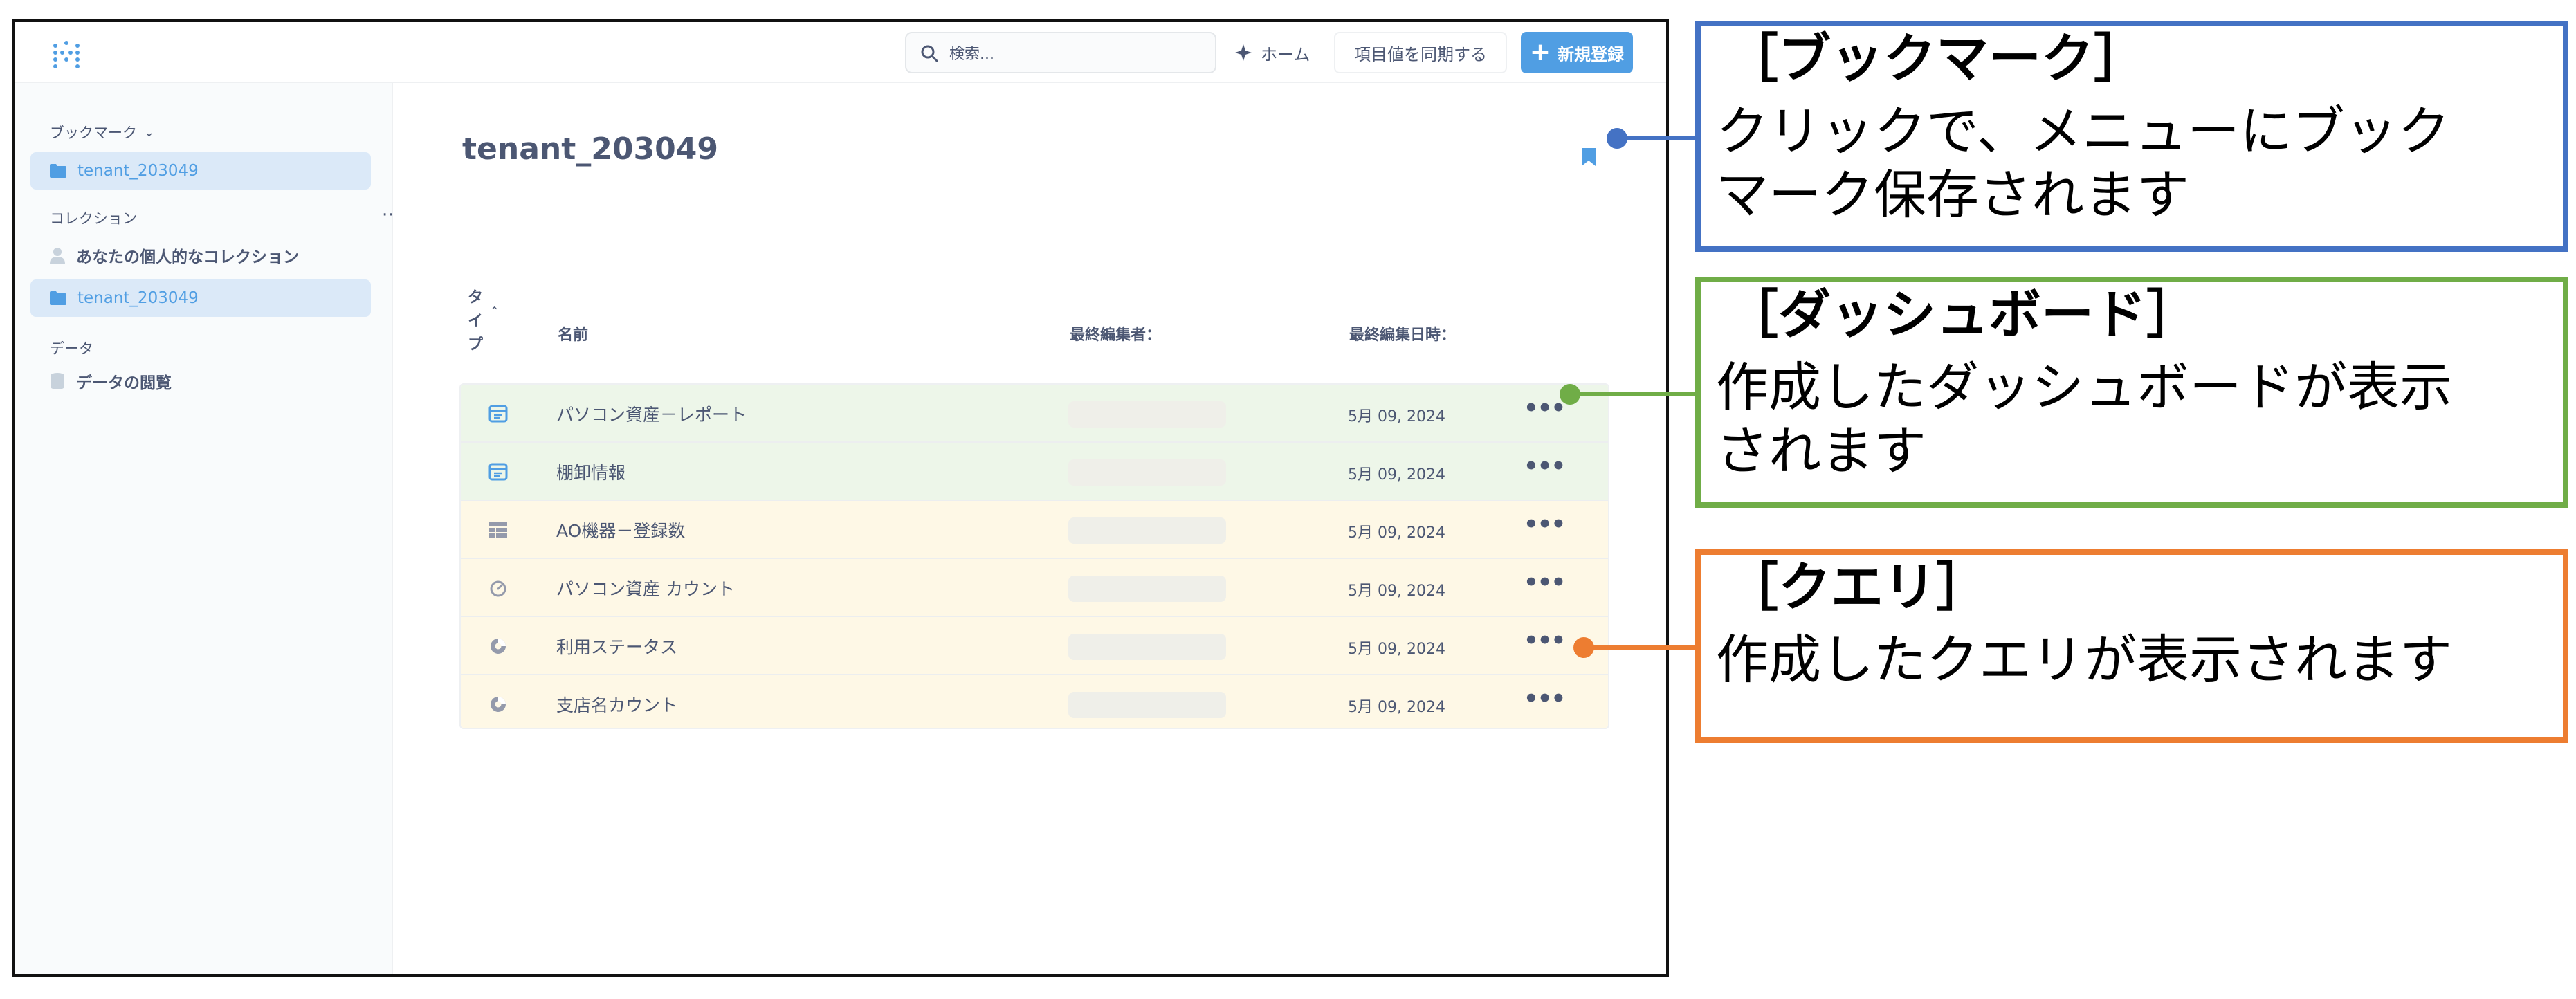 The image size is (2576, 999). What do you see at coordinates (1953, 195) in the screenshot?
I see `callout-text: マーク保存されます` at bounding box center [1953, 195].